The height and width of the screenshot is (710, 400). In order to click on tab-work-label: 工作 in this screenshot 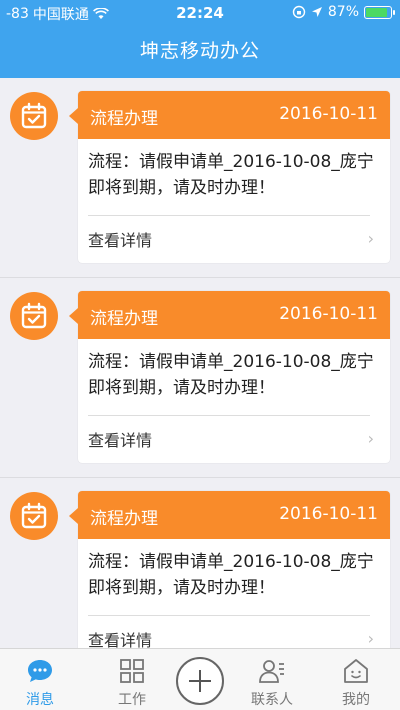, I will do `click(132, 700)`.